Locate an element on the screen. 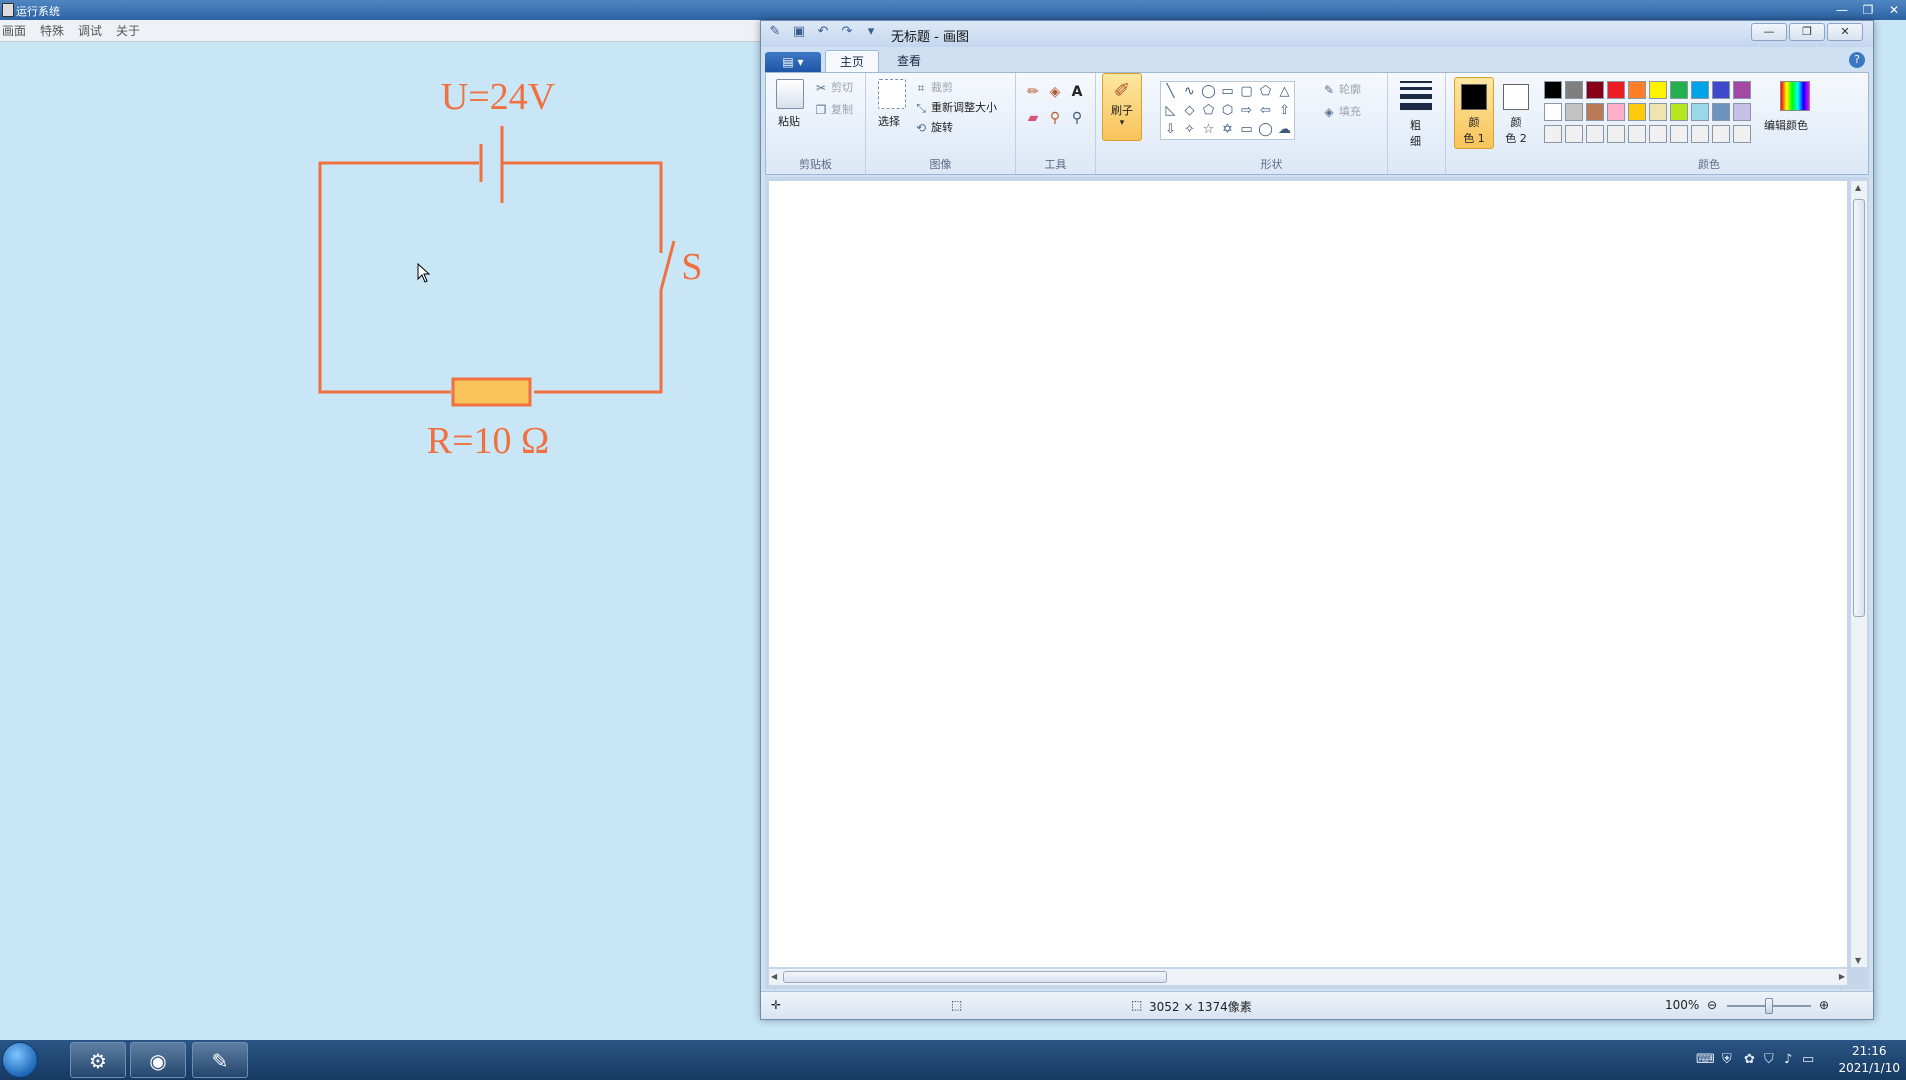 The width and height of the screenshot is (1906, 1080). up-arrow-shape-icon: ⇧ is located at coordinates (1284, 110).